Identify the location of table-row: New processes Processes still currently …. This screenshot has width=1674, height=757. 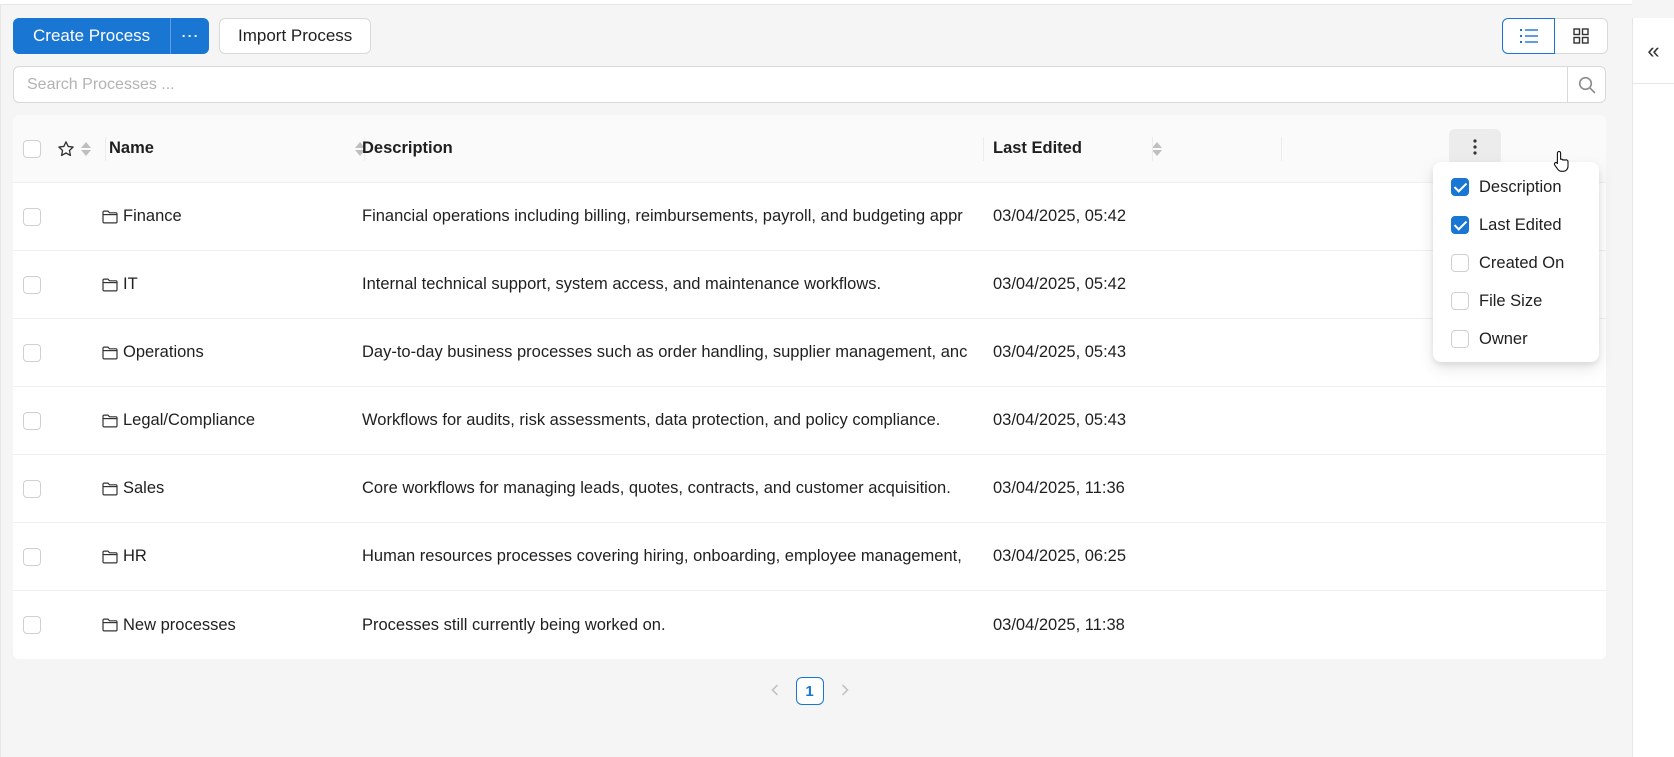
(809, 625).